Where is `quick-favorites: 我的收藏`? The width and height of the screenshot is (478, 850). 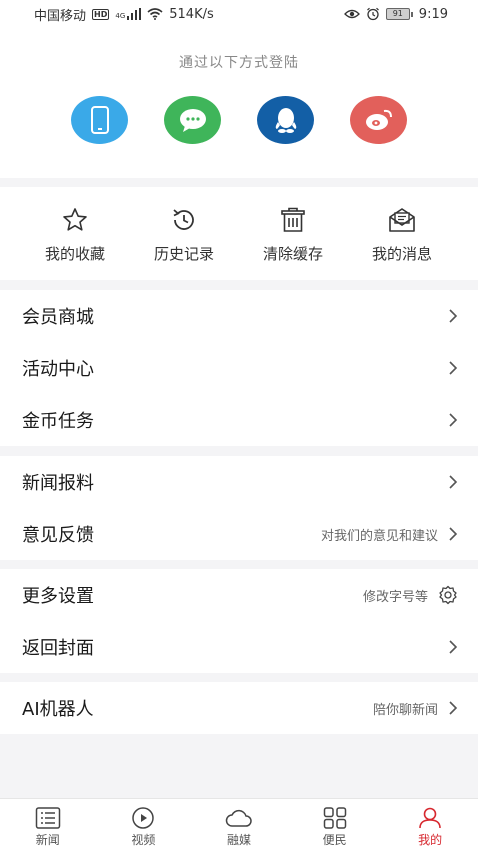
quick-favorites: 我的收藏 is located at coordinates (75, 234).